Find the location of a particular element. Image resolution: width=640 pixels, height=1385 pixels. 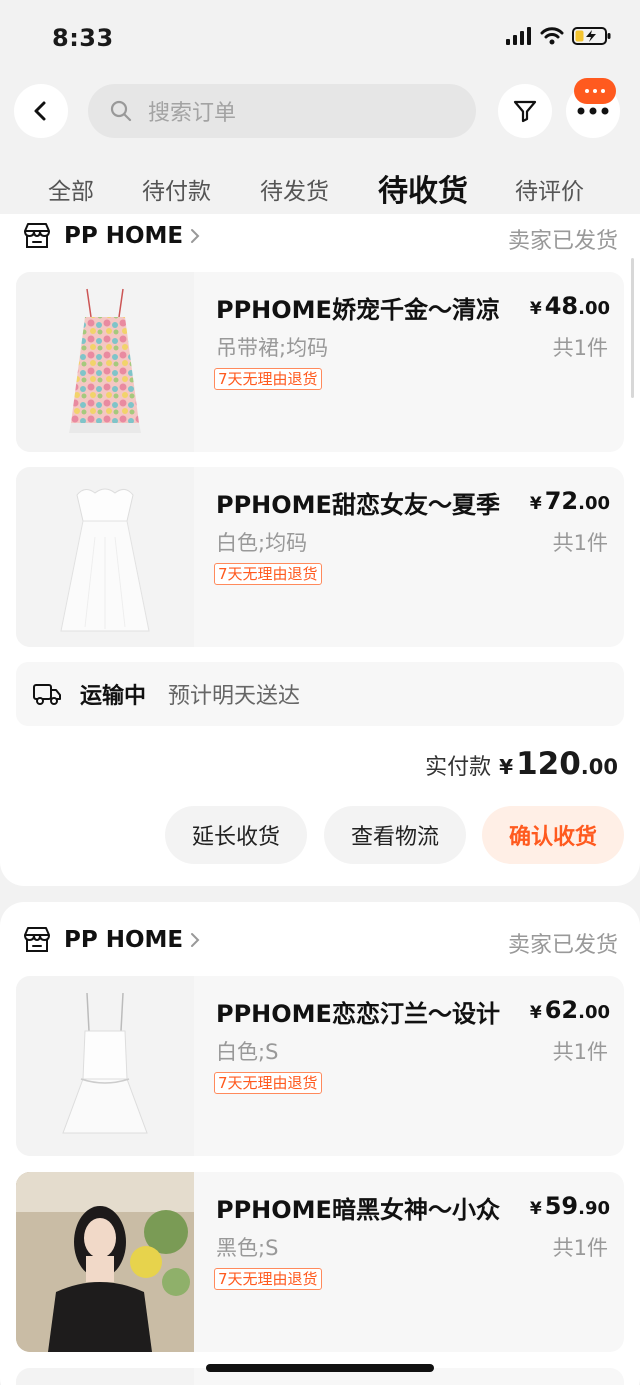

order-tabs: 全部 待付款 待发货 待收货 待评价 is located at coordinates (320, 189).